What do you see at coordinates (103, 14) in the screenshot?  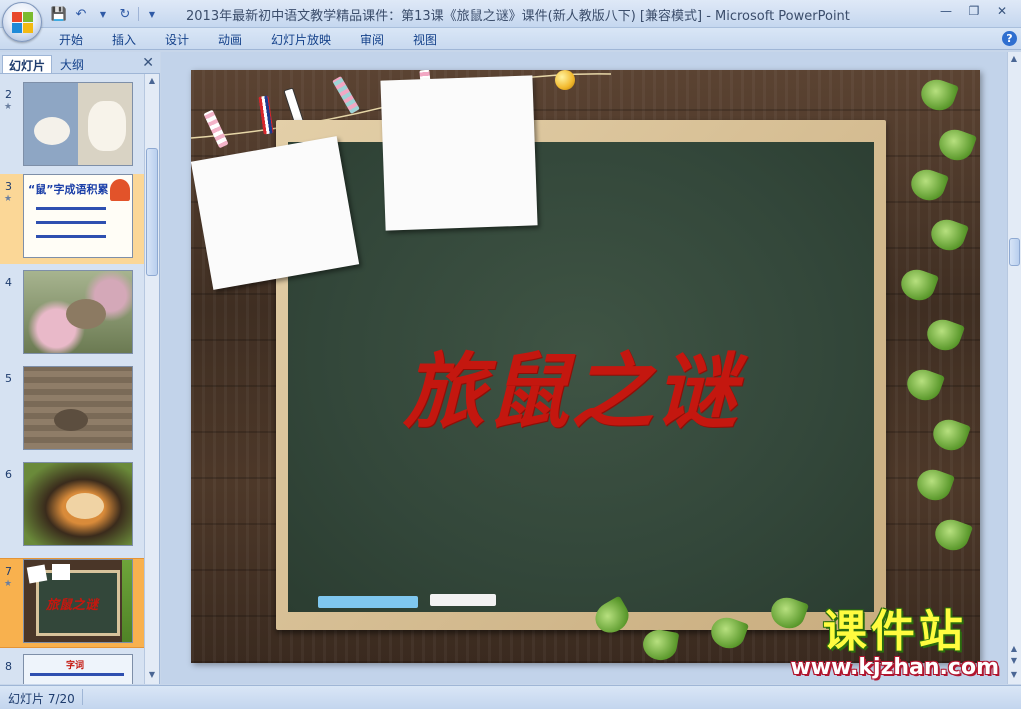 I see `dropdown-arrow-icon: ▼` at bounding box center [103, 14].